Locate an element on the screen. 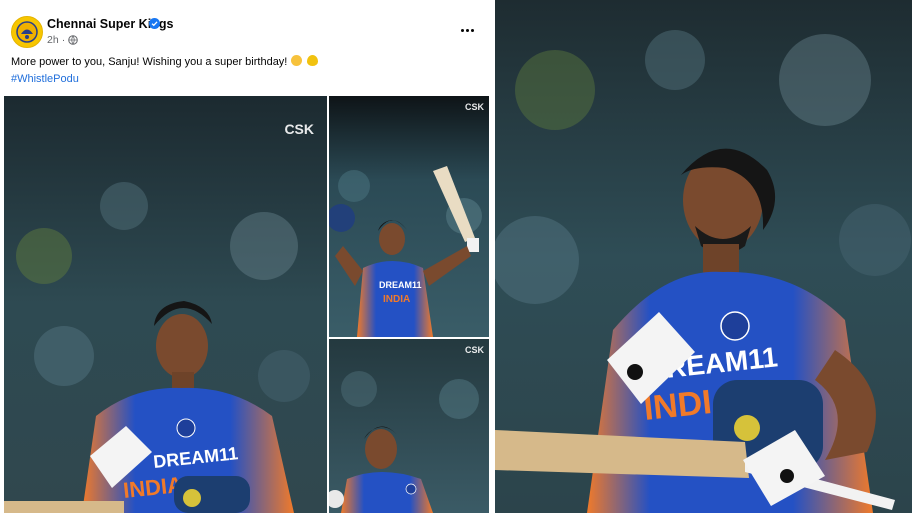 The image size is (912, 513). cricketer-raising-bat-image: CSK DREAM11 INDIA is located at coordinates (409, 216).